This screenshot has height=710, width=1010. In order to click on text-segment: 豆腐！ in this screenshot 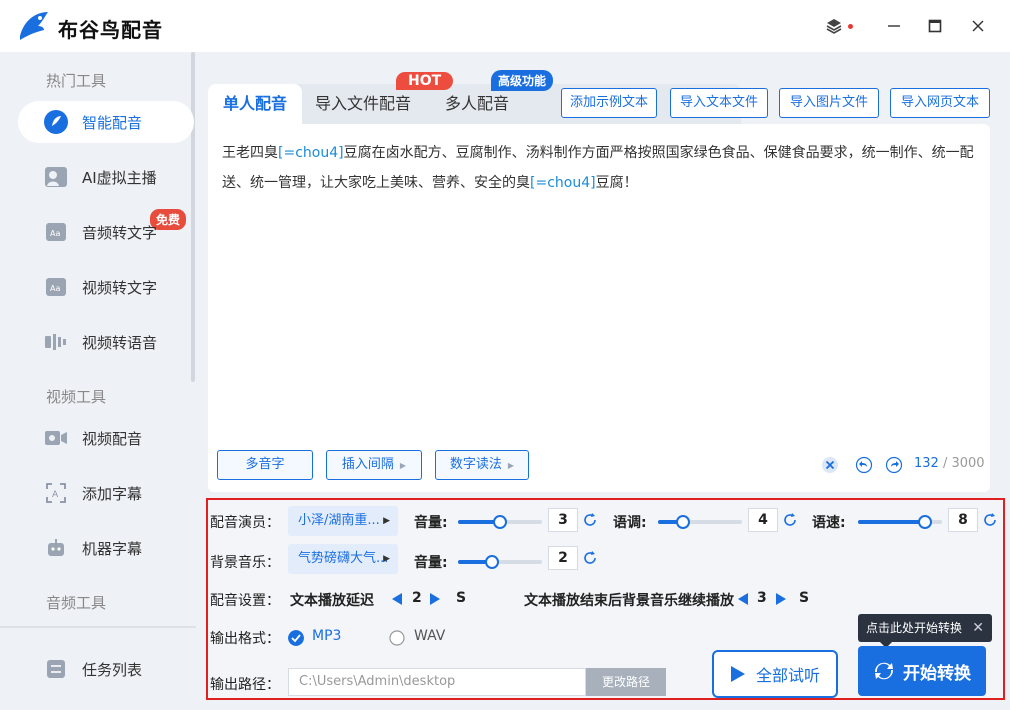, I will do `click(616, 183)`.